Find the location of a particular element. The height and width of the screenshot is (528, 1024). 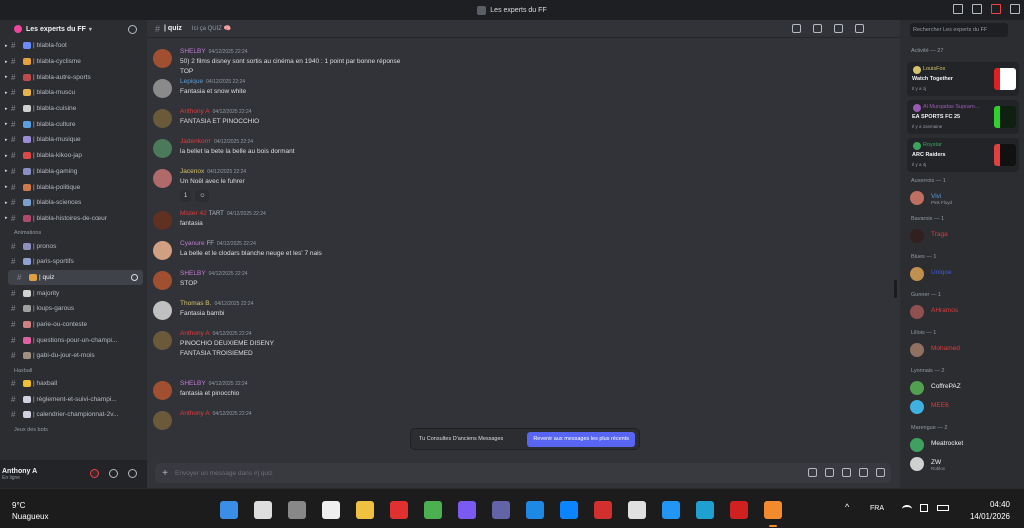

notes-icon is located at coordinates (331, 510).